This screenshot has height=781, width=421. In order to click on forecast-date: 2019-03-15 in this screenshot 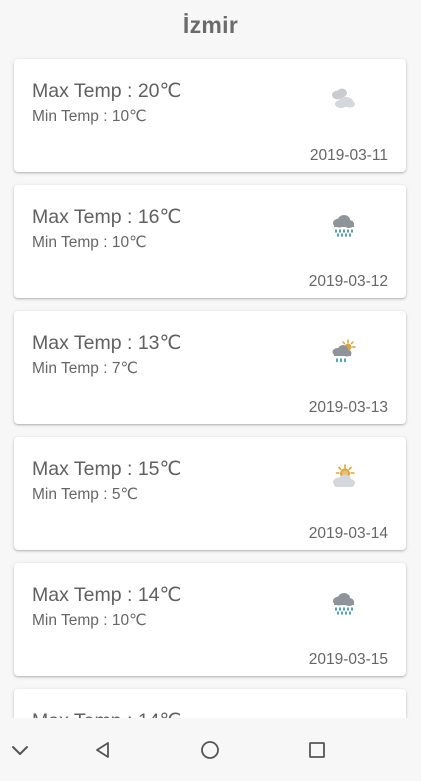, I will do `click(348, 659)`.